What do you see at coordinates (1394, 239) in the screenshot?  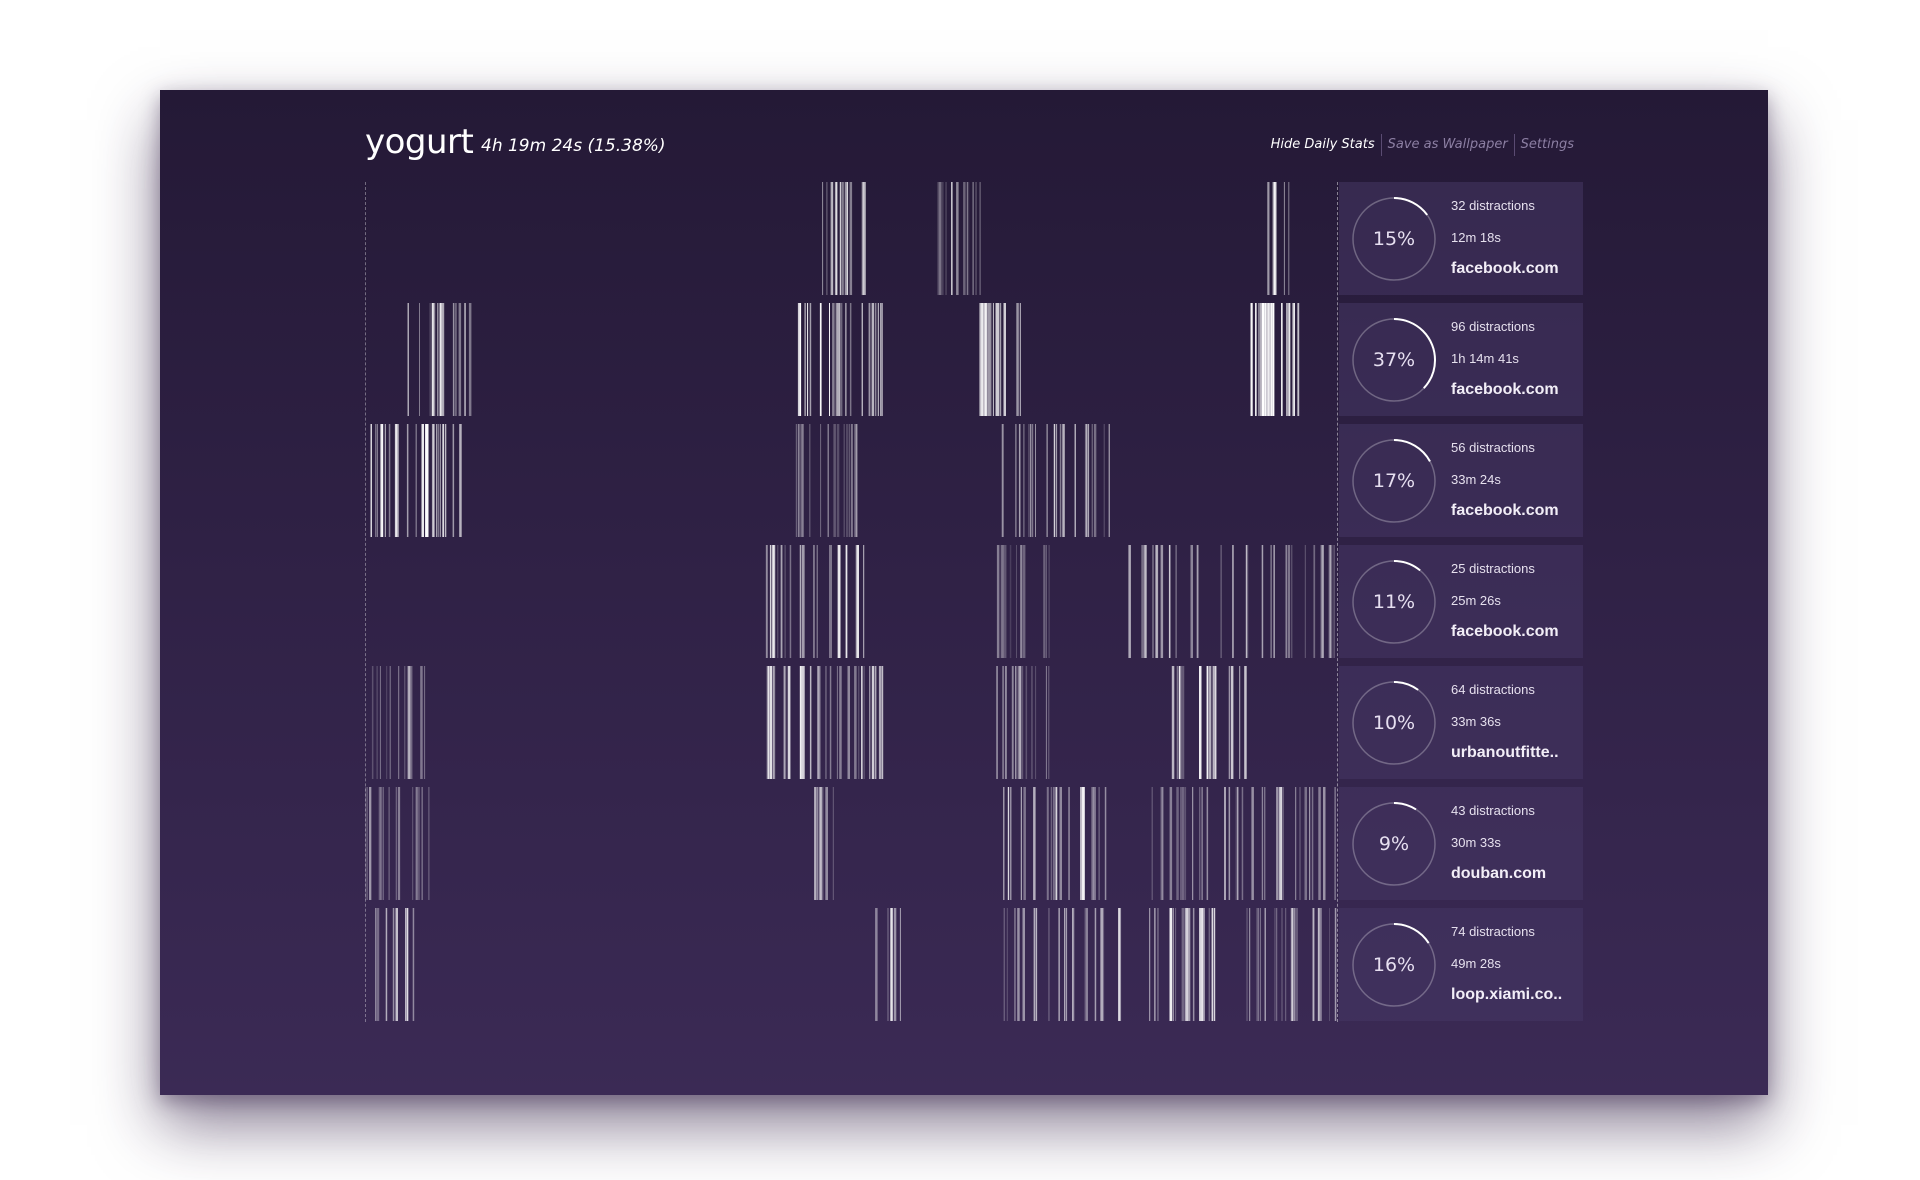 I see `percent-label: 15%` at bounding box center [1394, 239].